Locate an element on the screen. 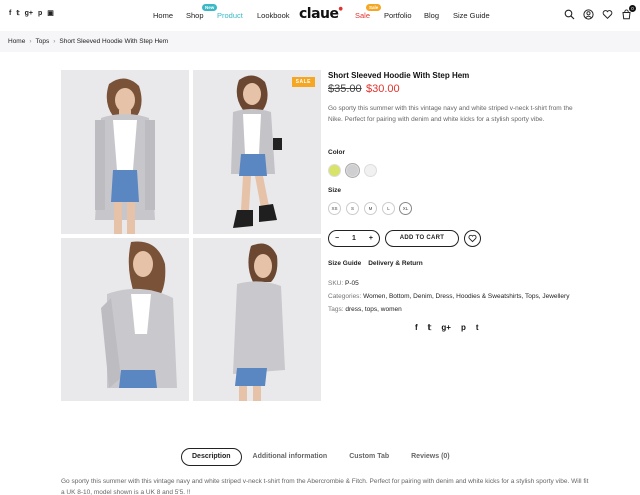 Image resolution: width=640 pixels, height=495 pixels. wishlist-button is located at coordinates (472, 238).